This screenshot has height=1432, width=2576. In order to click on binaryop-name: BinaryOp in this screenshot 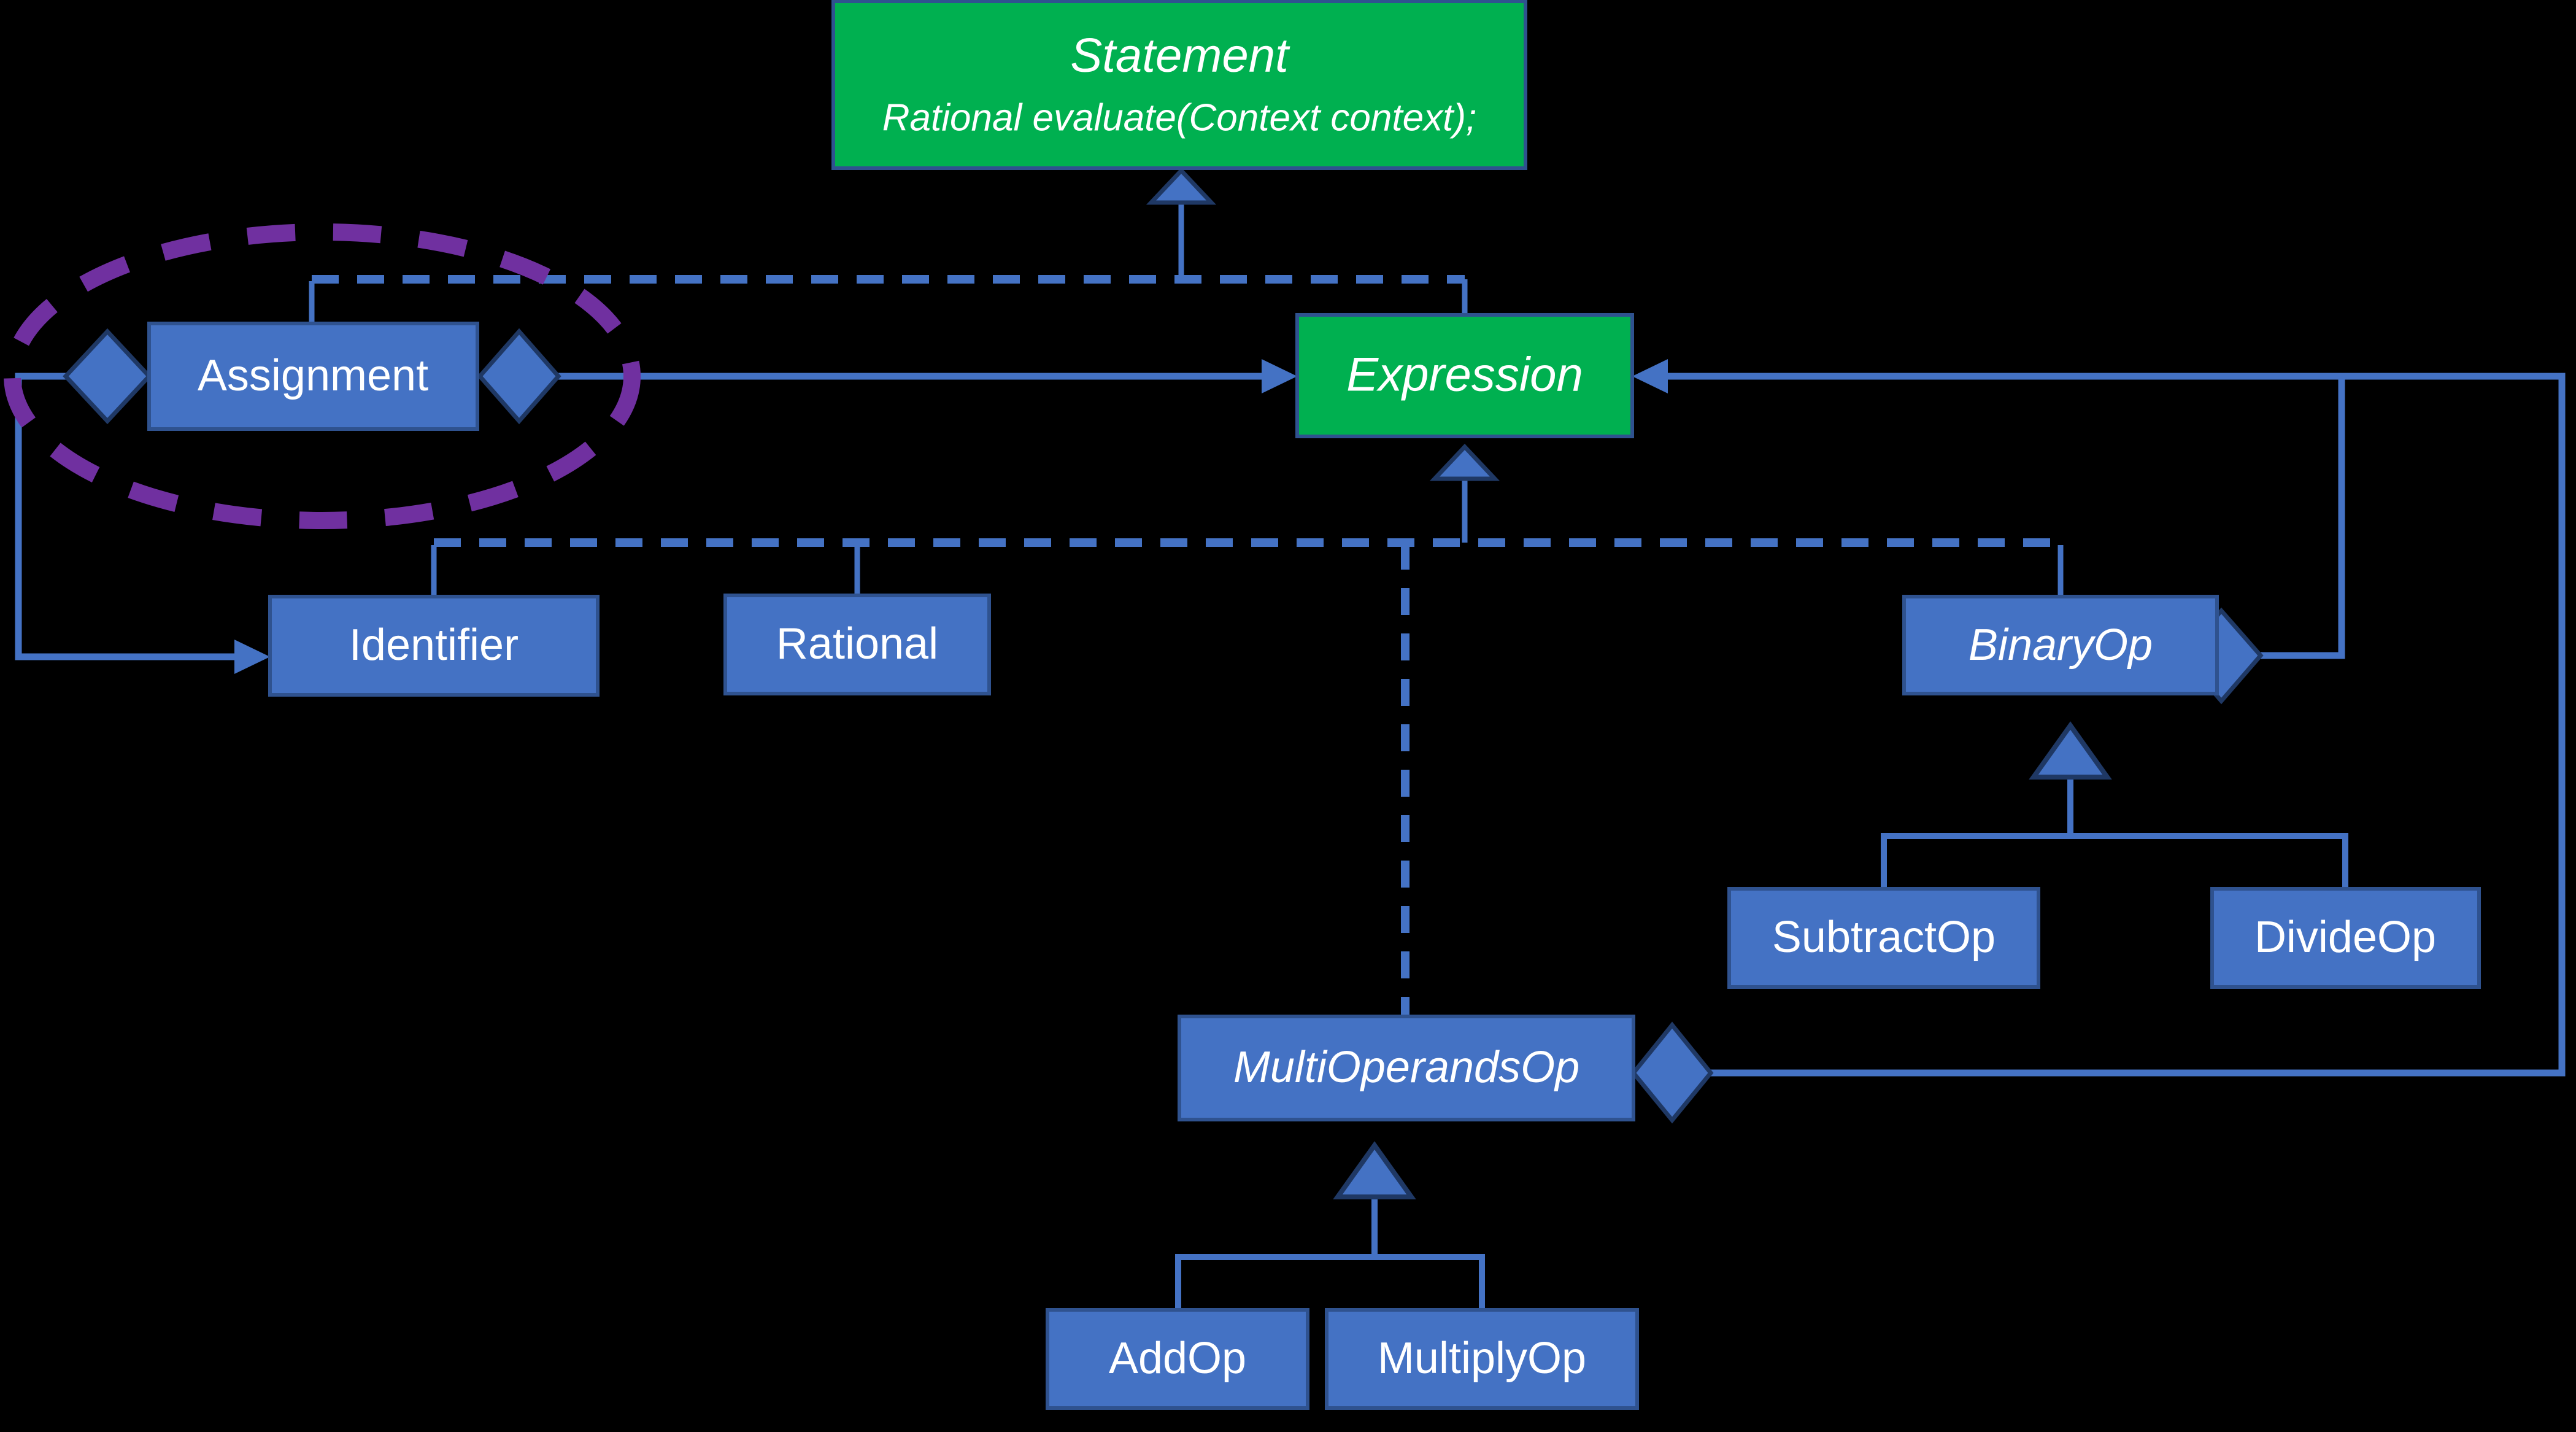, I will do `click(2061, 646)`.